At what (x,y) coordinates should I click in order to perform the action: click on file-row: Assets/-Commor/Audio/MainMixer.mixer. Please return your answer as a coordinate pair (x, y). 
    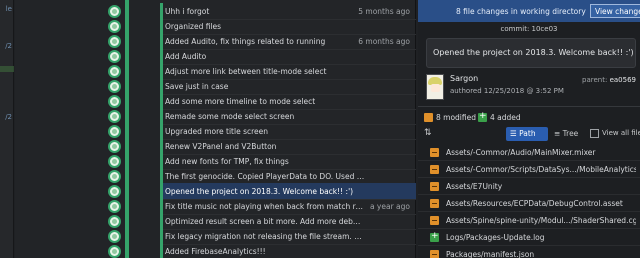
    Looking at the image, I should click on (529, 152).